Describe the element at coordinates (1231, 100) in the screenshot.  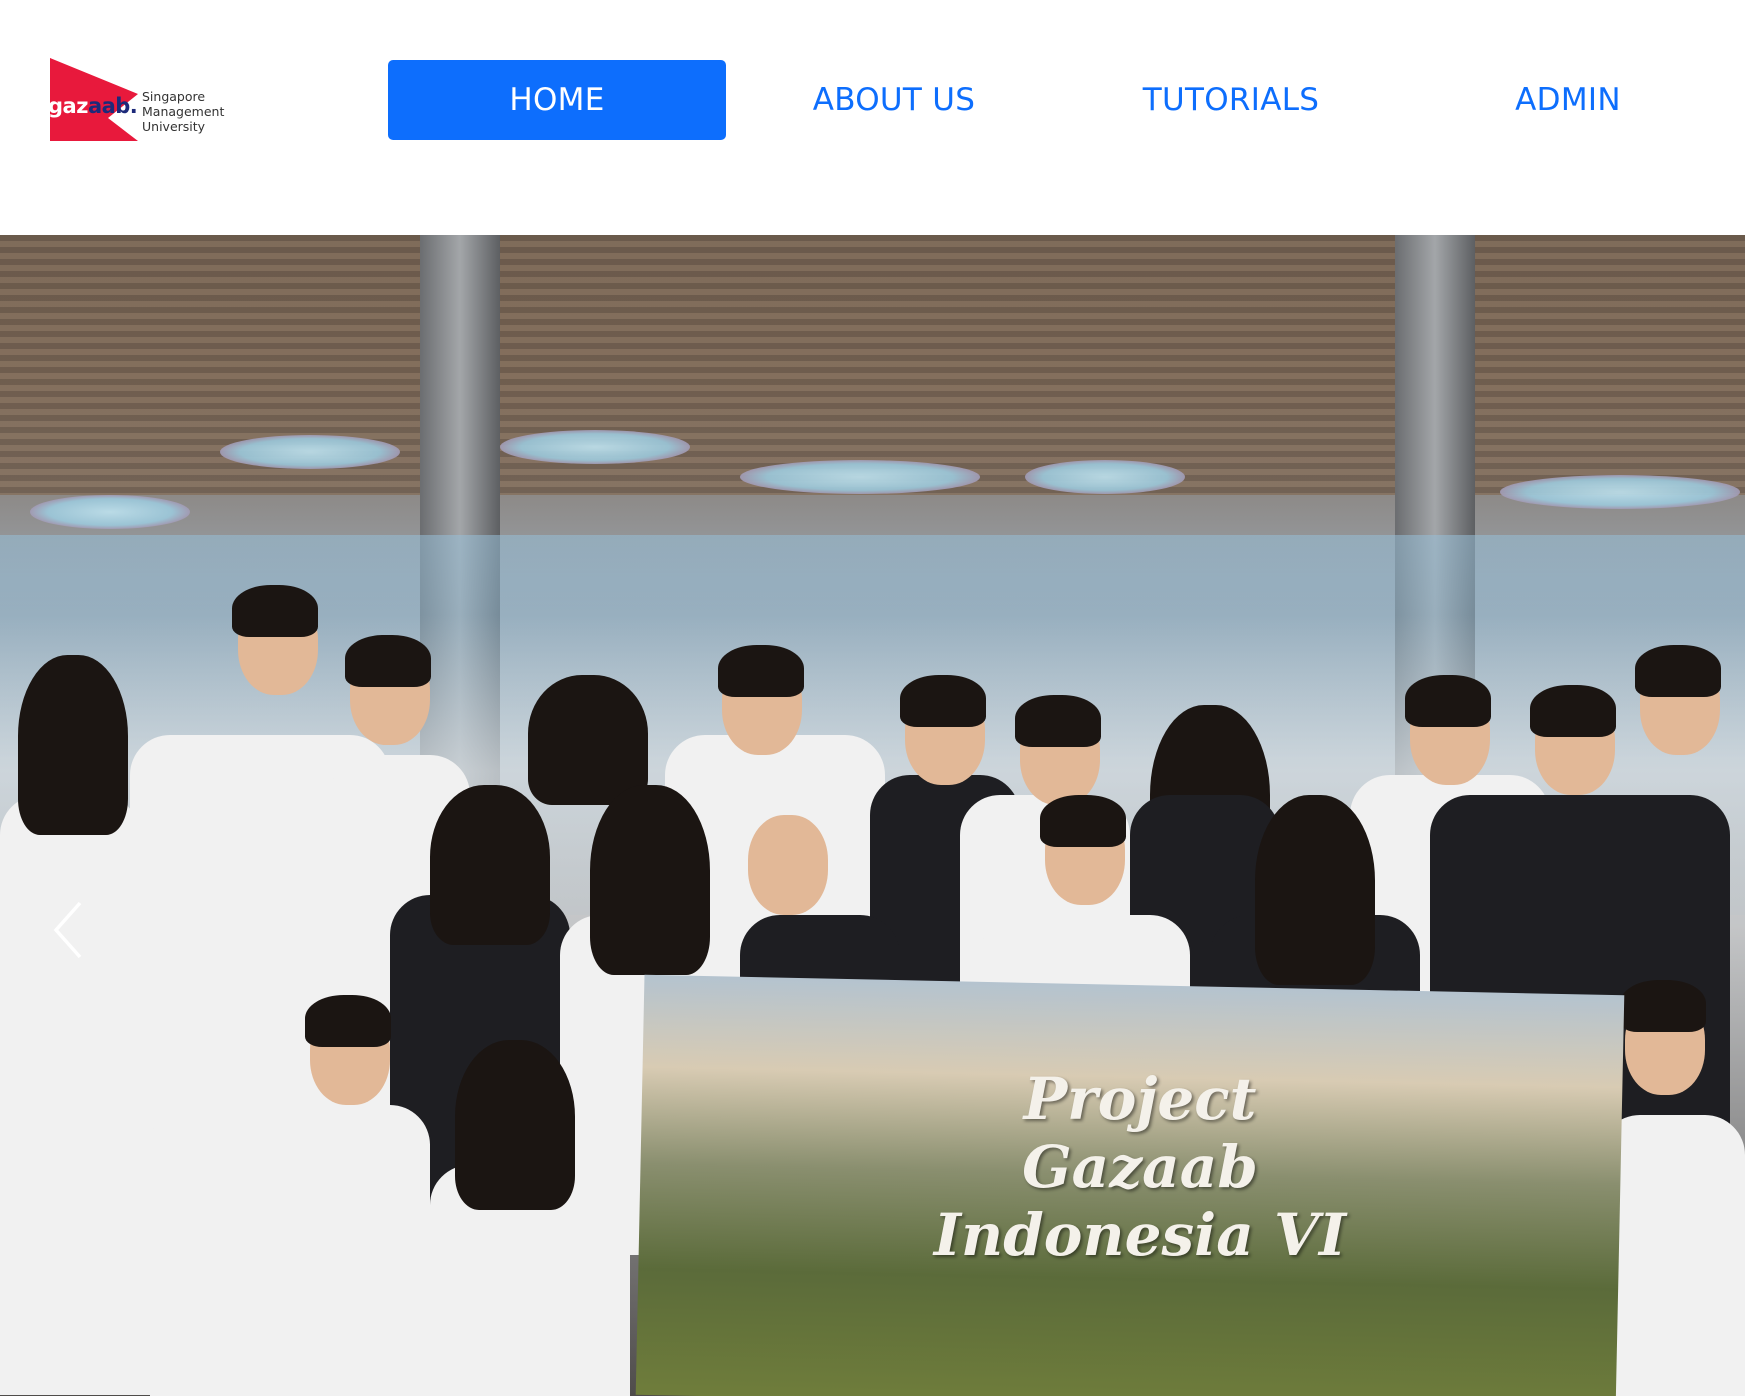
I see `nav-tutorials: TUTORIALS` at that location.